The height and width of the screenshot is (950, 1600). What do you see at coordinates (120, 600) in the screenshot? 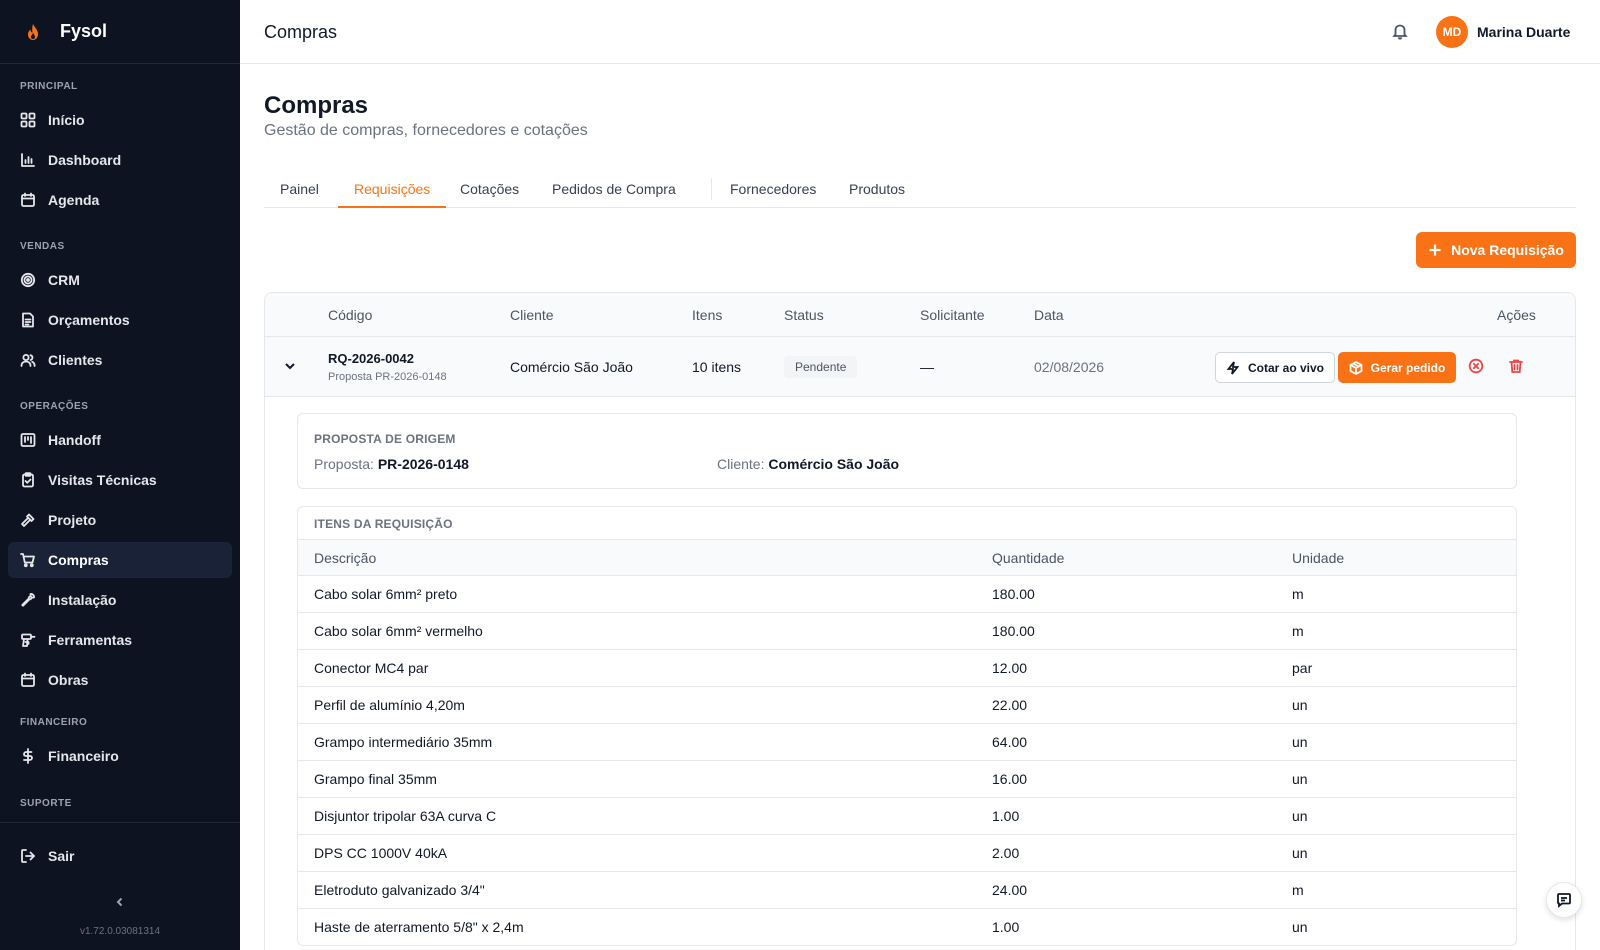
I see `sidebar-item-instalacao: Instalação` at bounding box center [120, 600].